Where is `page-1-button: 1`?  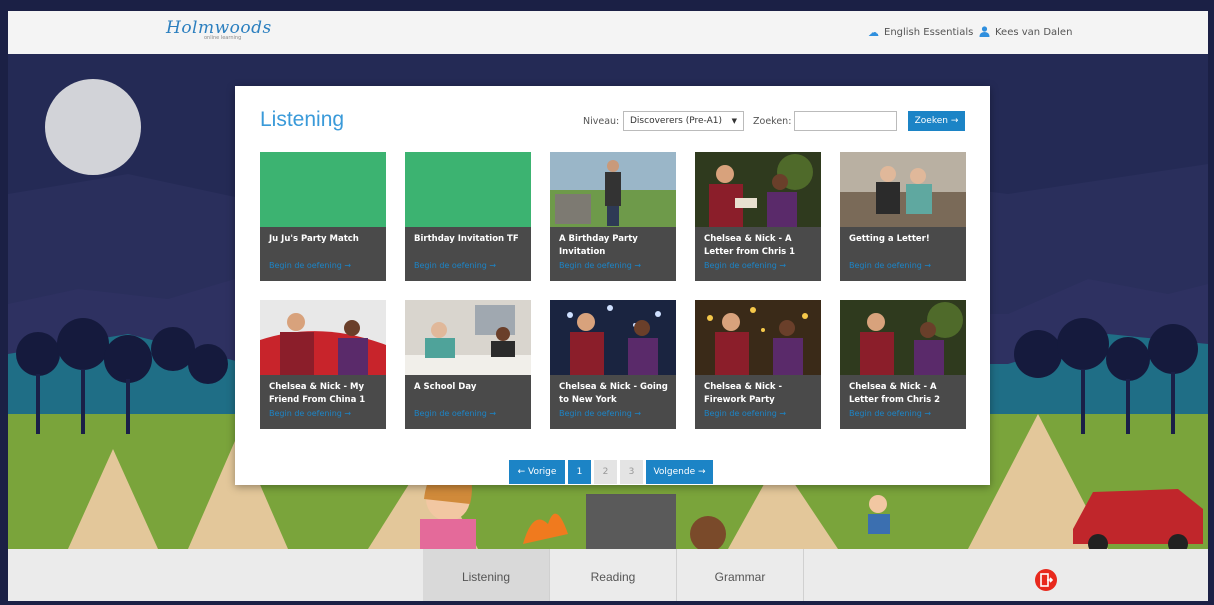 page-1-button: 1 is located at coordinates (579, 472).